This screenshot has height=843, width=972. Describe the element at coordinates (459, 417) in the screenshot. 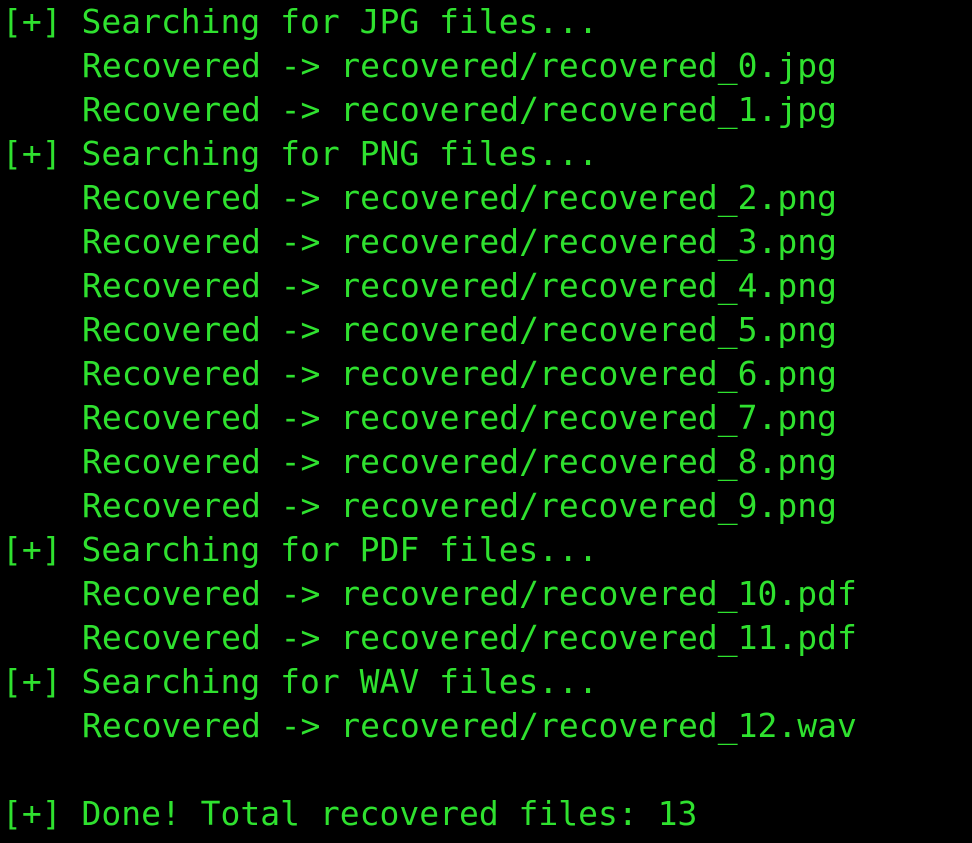

I see `recovered-file-line: Recovered -> recovered/recovered_7.png` at that location.